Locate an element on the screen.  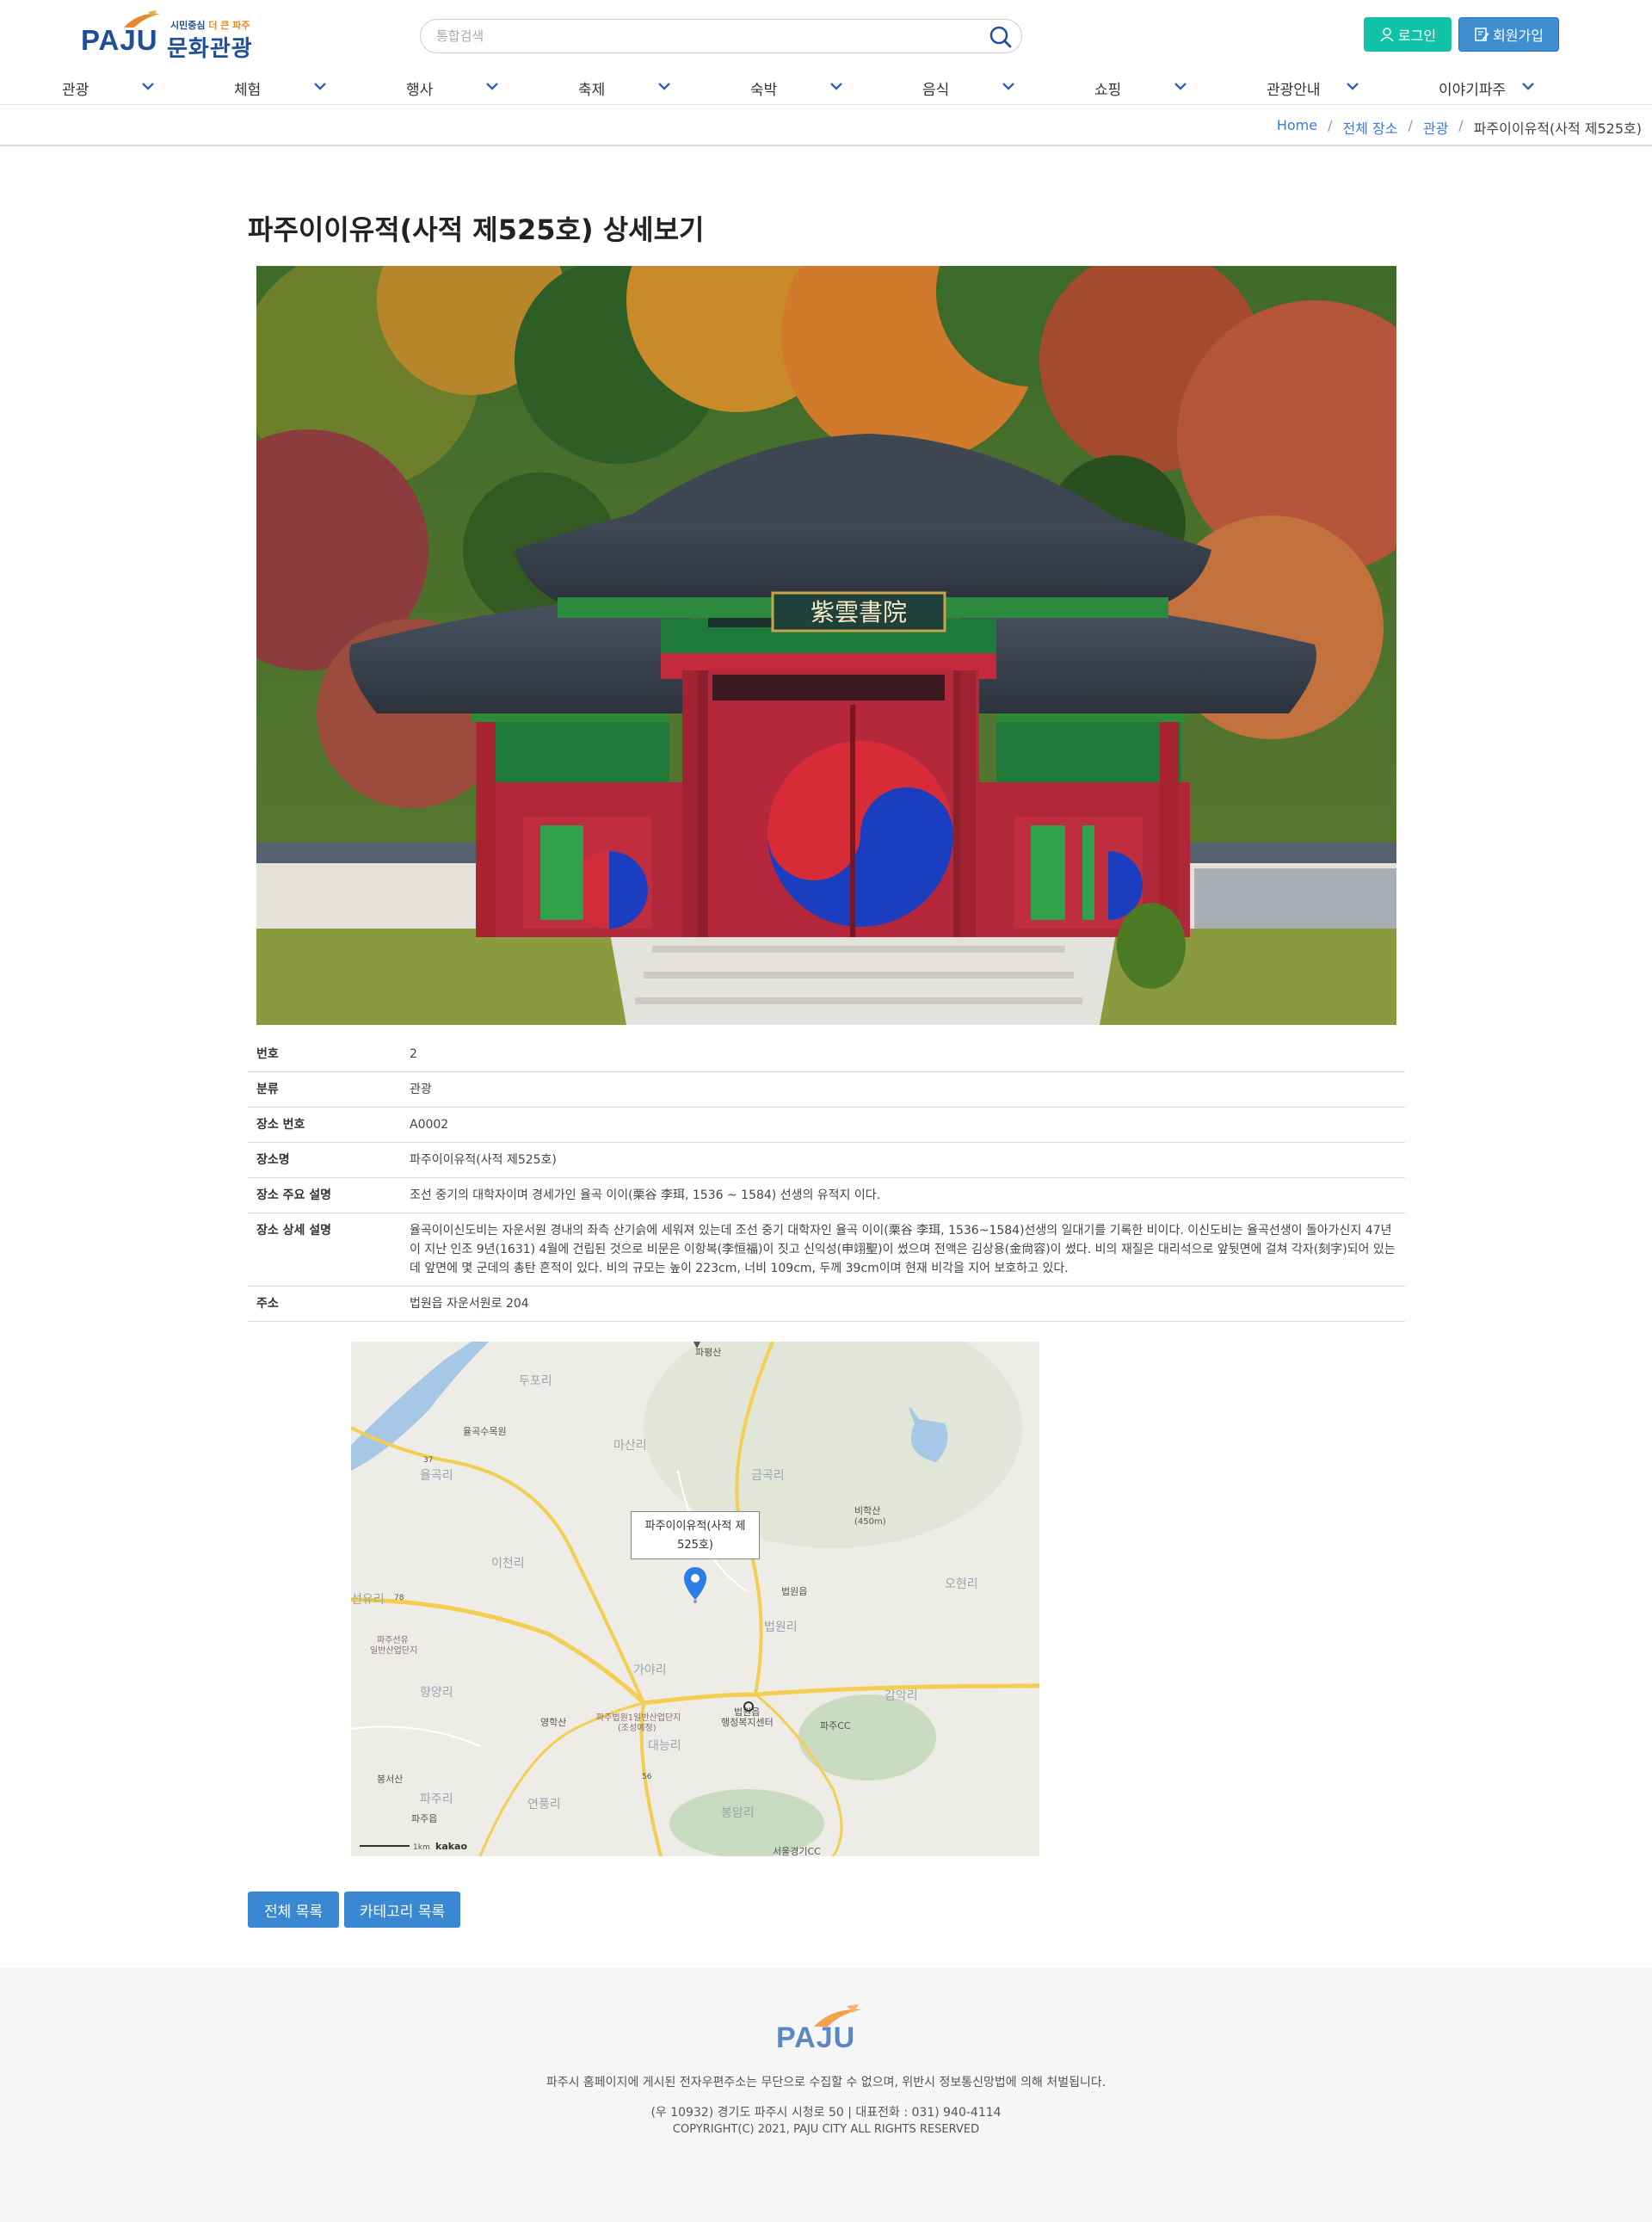
map-label: 78 is located at coordinates (399, 1598).